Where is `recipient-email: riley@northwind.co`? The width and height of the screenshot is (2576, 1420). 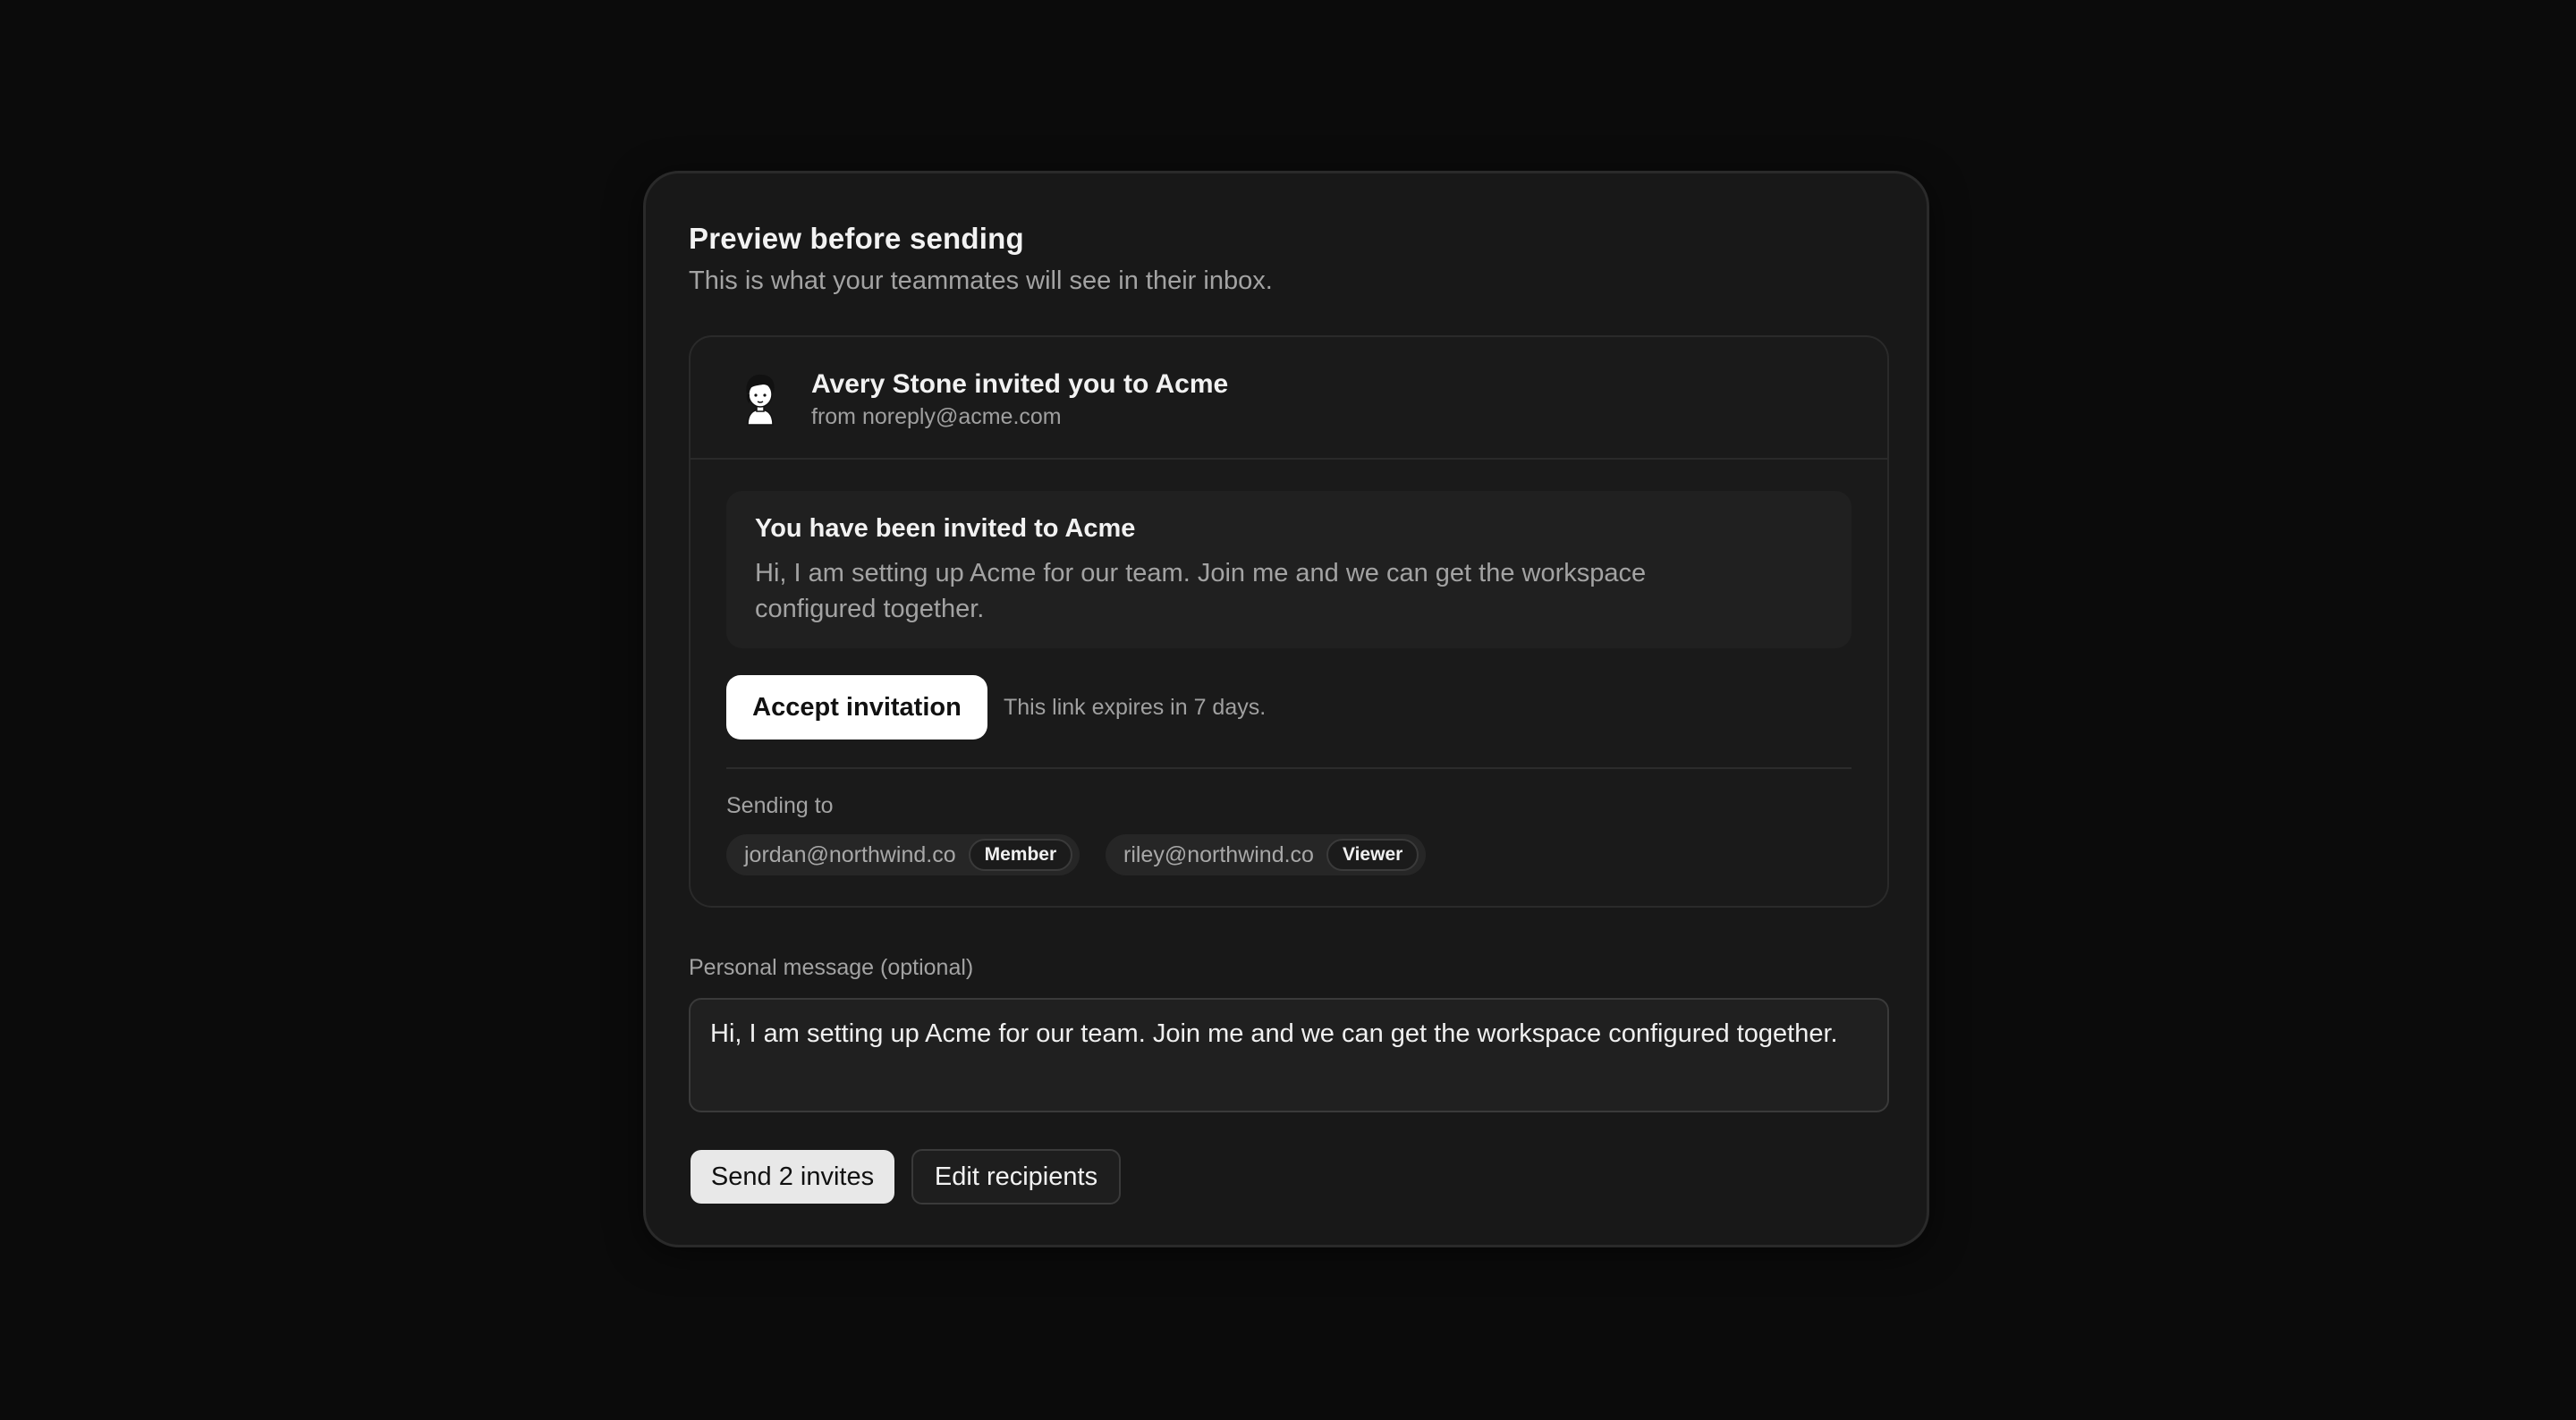
recipient-email: riley@northwind.co is located at coordinates (1218, 854).